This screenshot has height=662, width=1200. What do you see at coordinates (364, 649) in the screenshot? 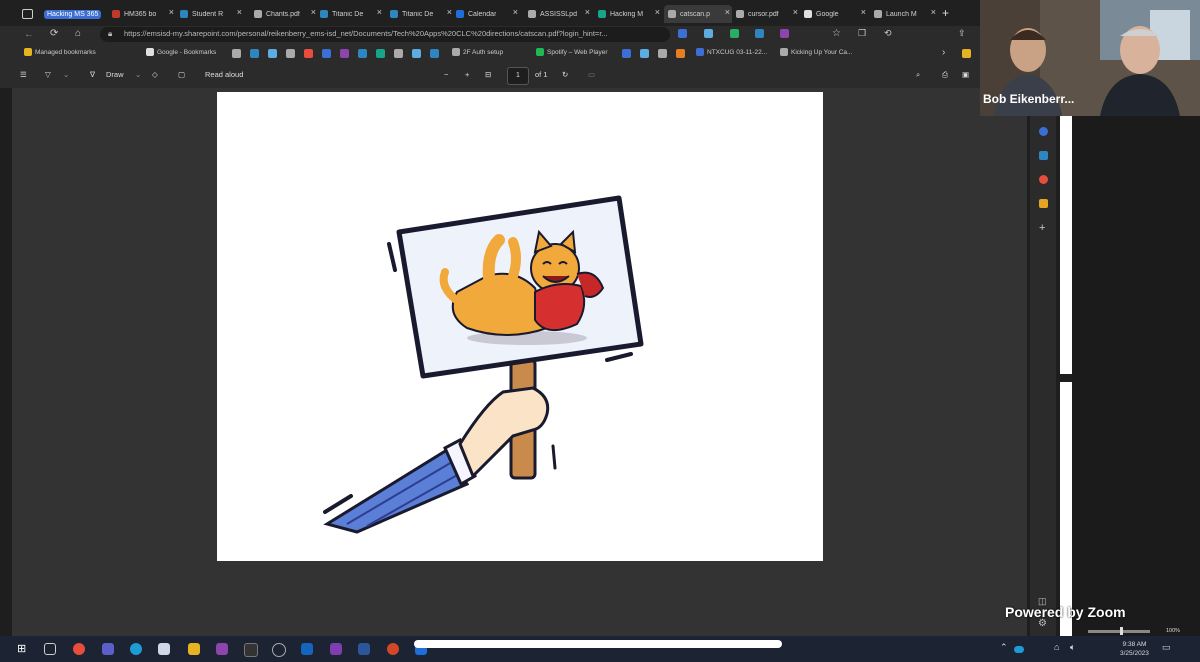
I see `word-icon` at bounding box center [364, 649].